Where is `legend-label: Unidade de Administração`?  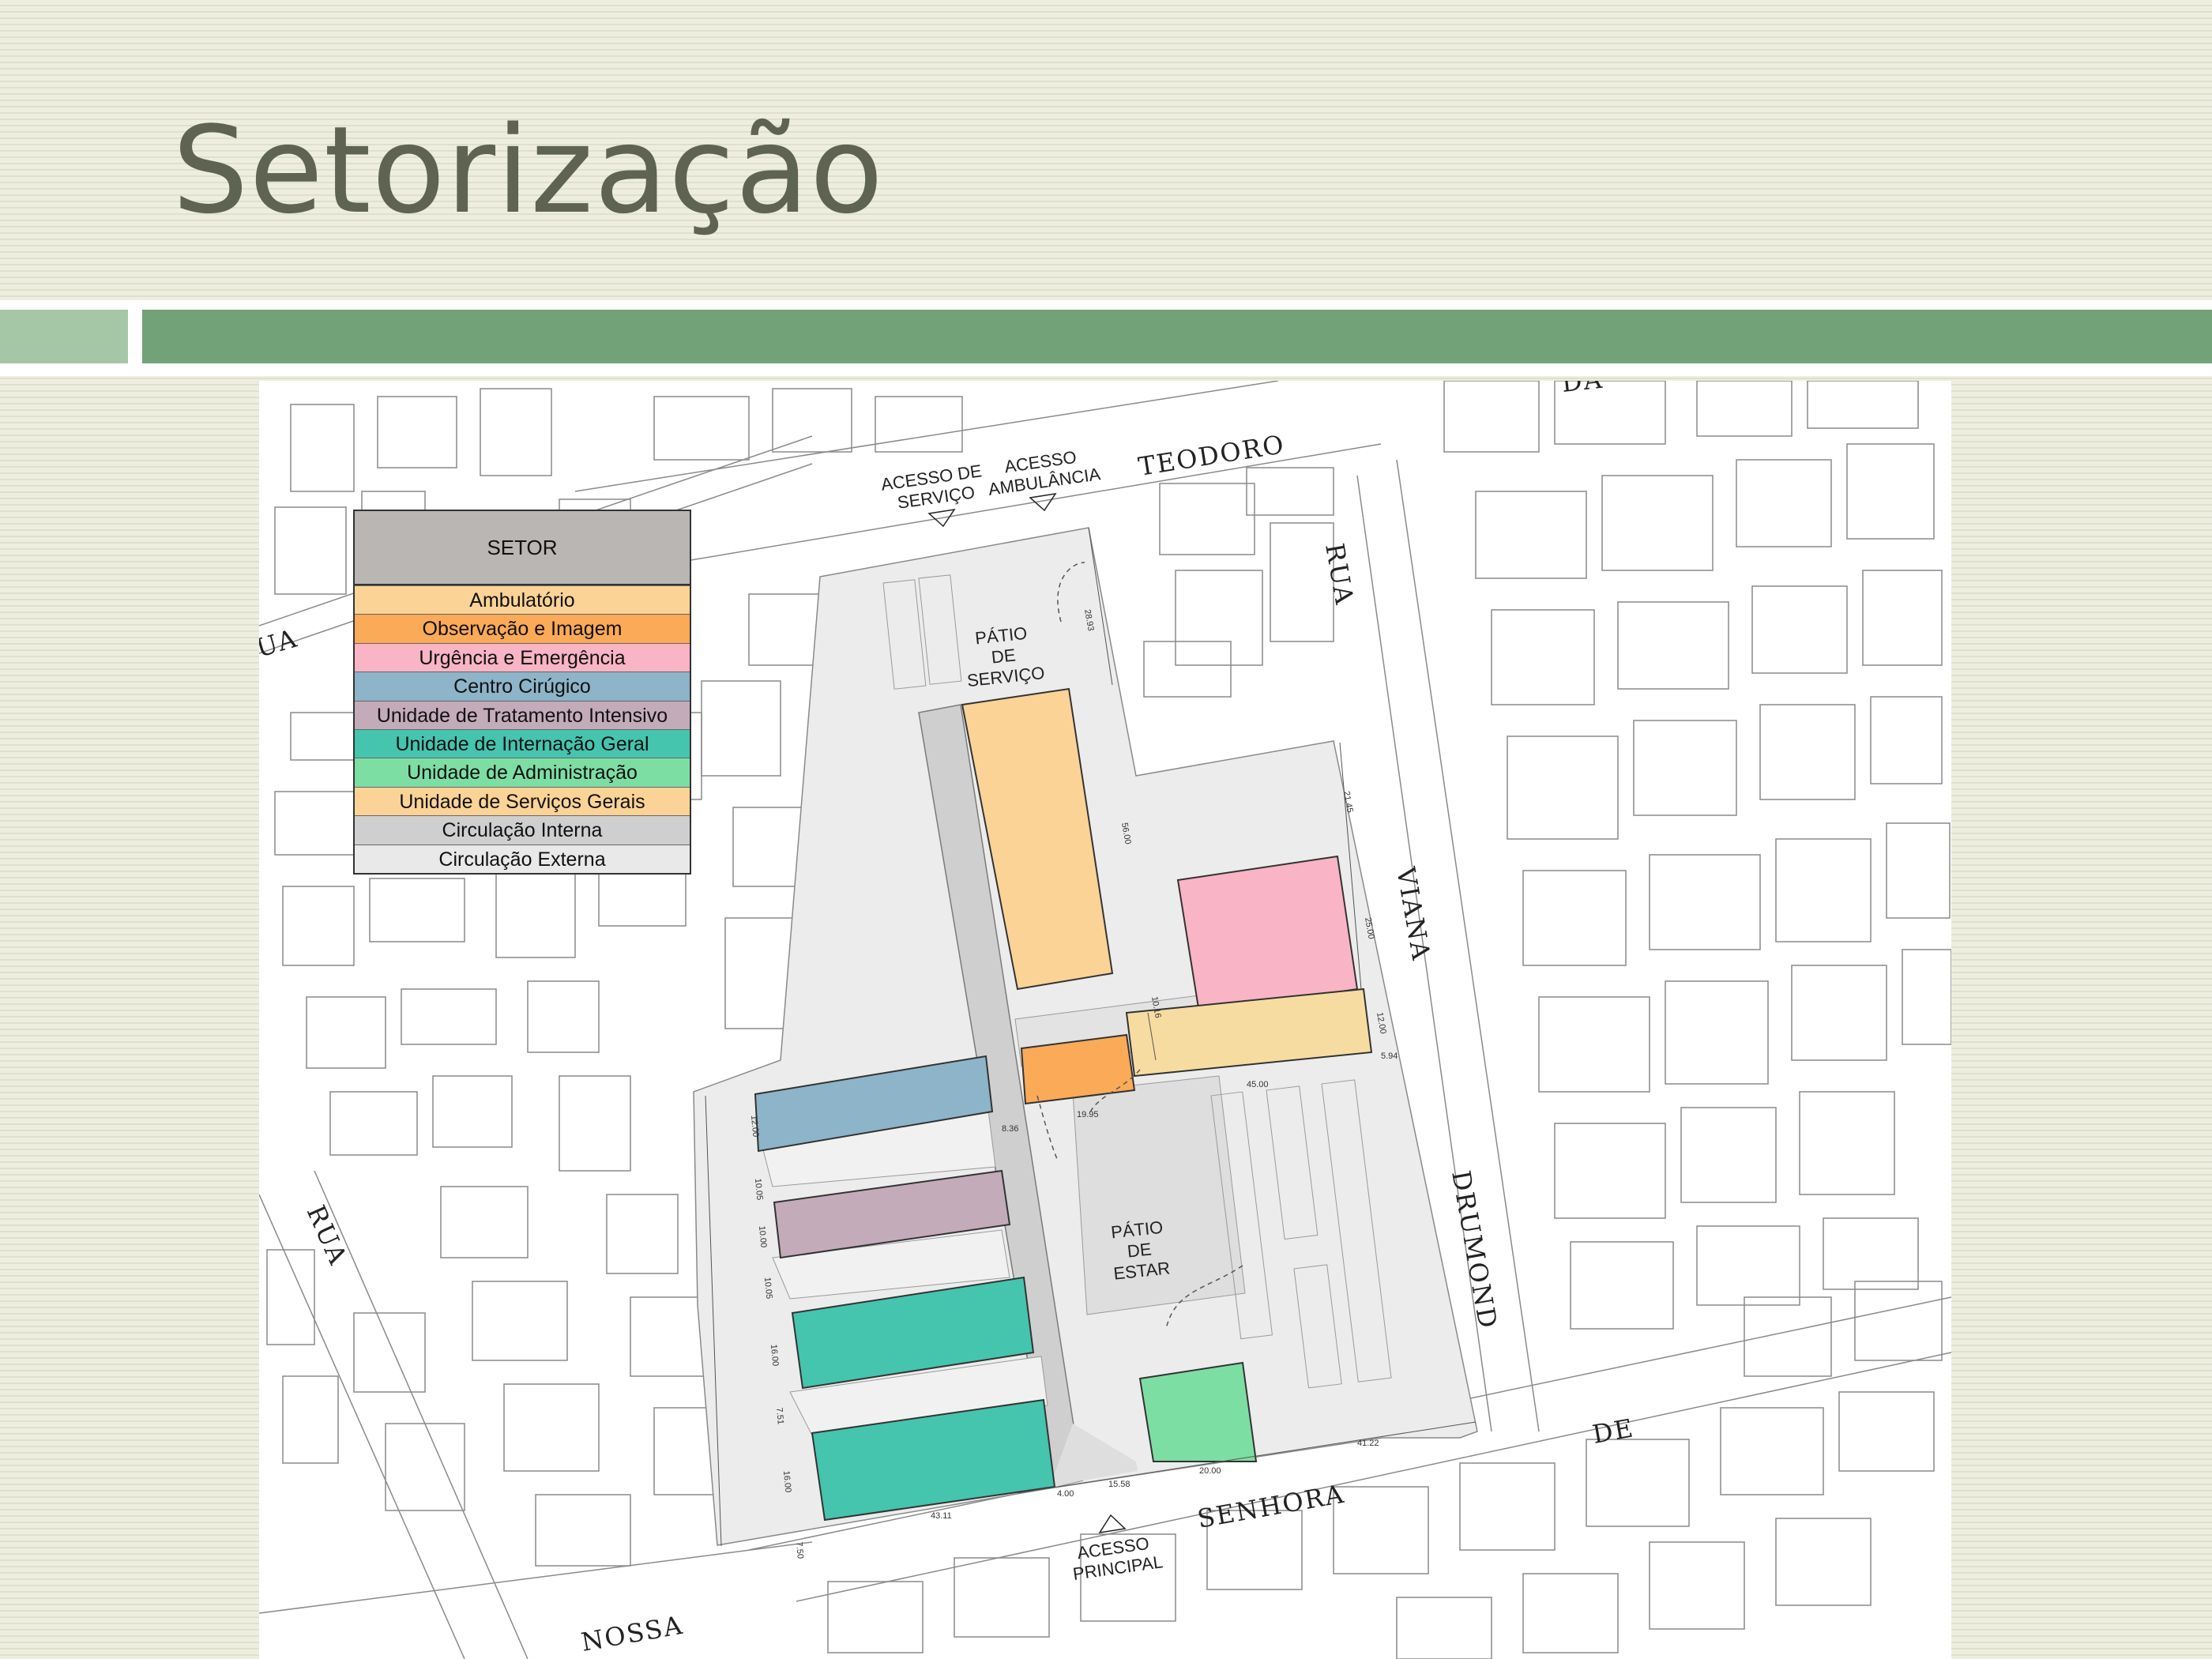
legend-label: Unidade de Administração is located at coordinates (523, 773).